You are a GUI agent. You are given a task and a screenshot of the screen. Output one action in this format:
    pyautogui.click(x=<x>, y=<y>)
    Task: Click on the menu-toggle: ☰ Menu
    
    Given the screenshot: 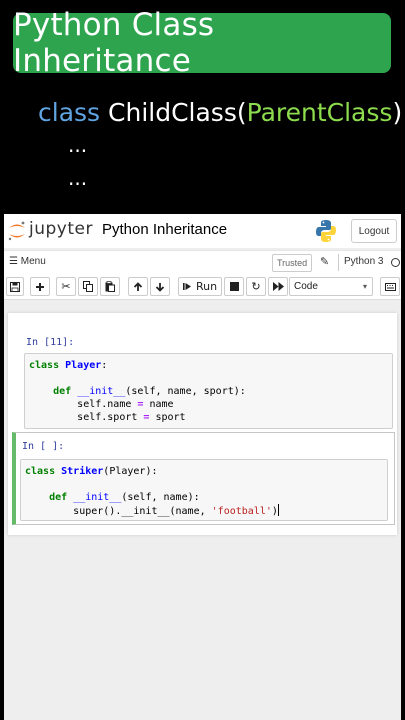 What is the action you would take?
    pyautogui.click(x=27, y=261)
    